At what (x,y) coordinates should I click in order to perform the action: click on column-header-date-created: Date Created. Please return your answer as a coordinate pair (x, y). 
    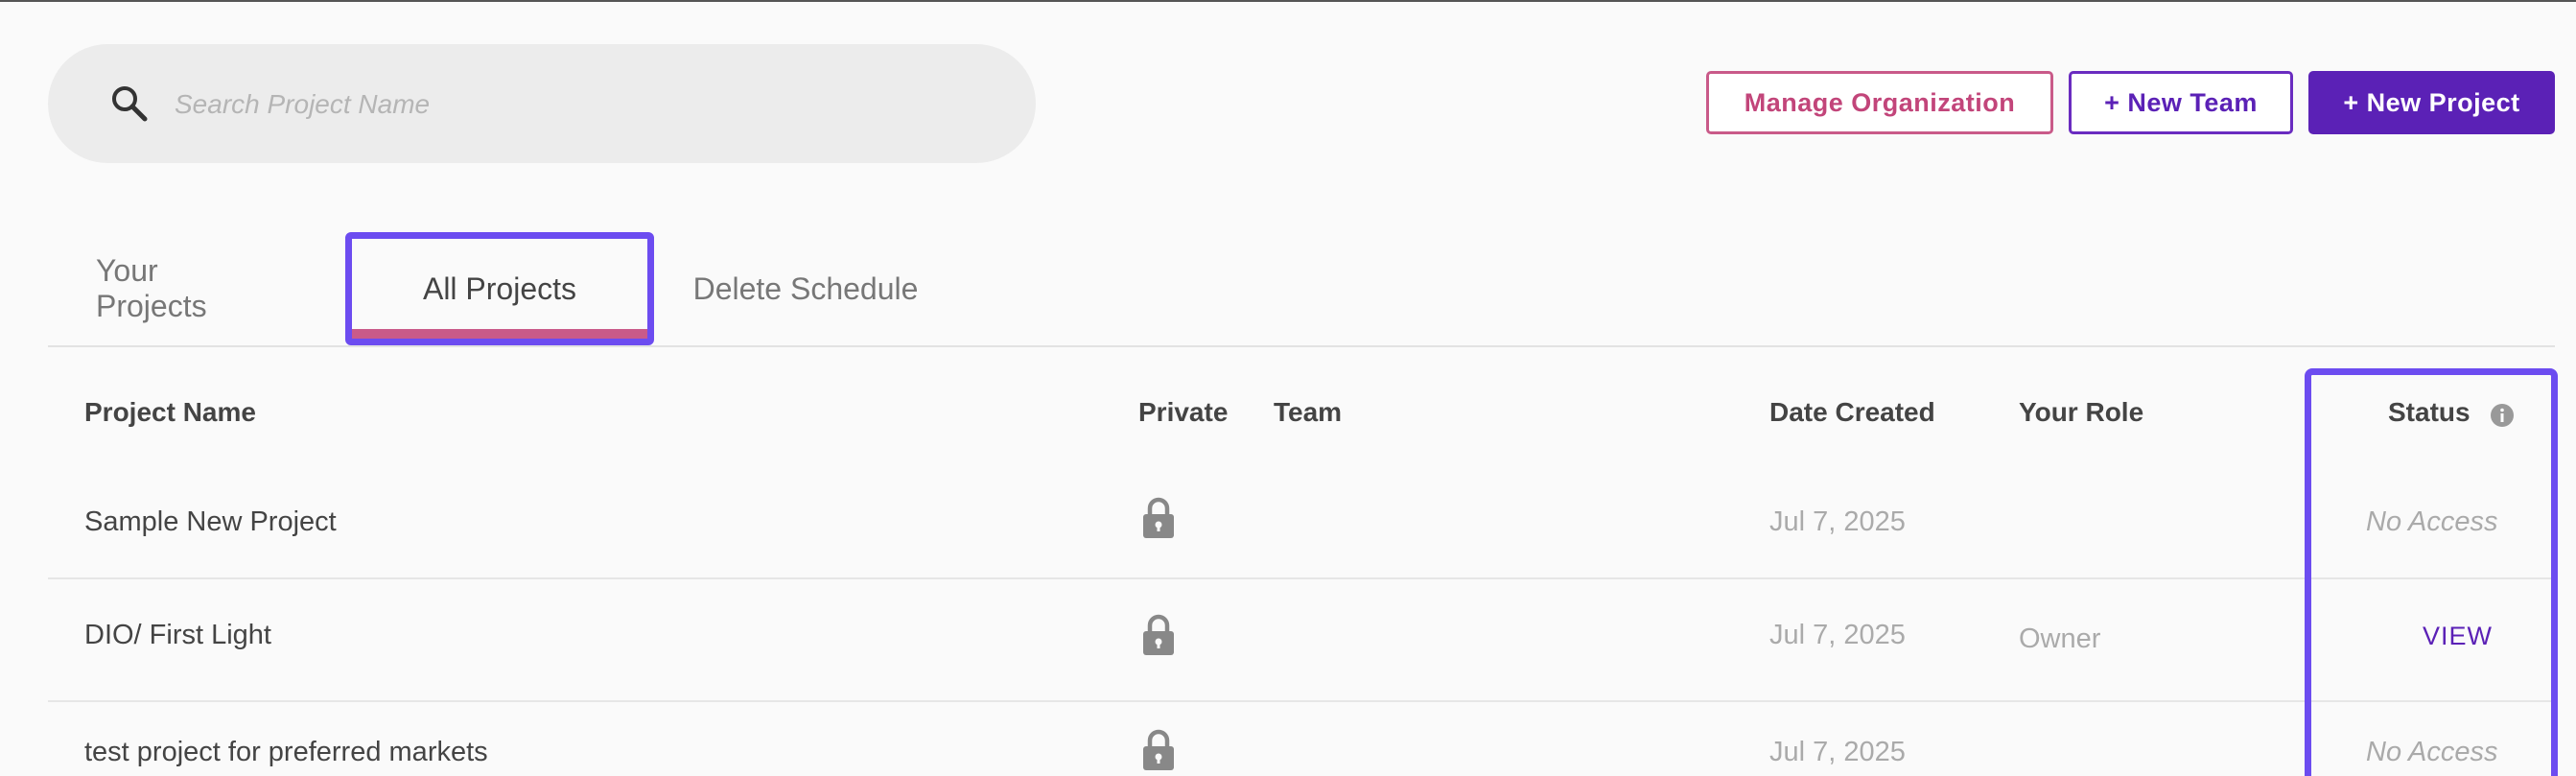
    Looking at the image, I should click on (1852, 413).